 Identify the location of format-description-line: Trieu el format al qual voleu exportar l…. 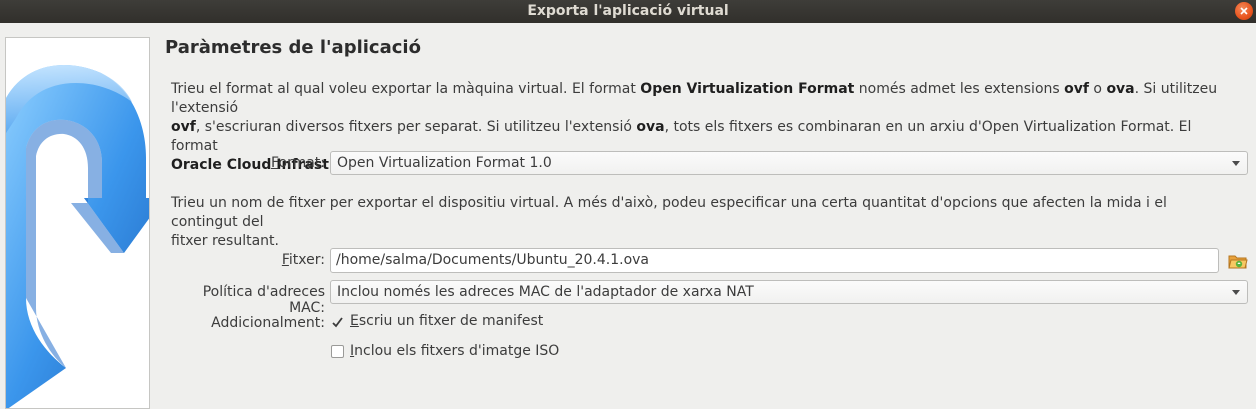
(701, 99).